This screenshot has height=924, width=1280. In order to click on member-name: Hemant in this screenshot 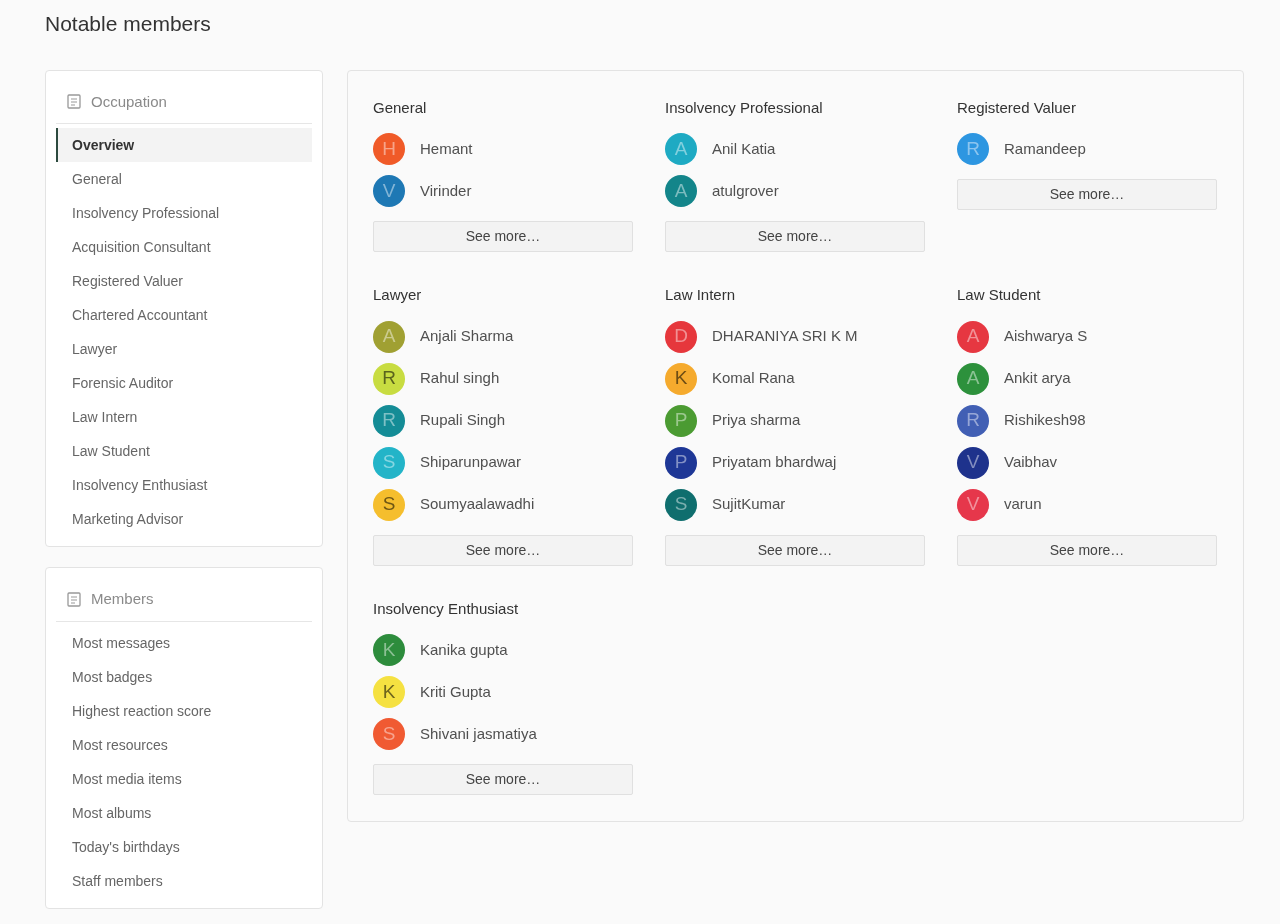, I will do `click(446, 149)`.